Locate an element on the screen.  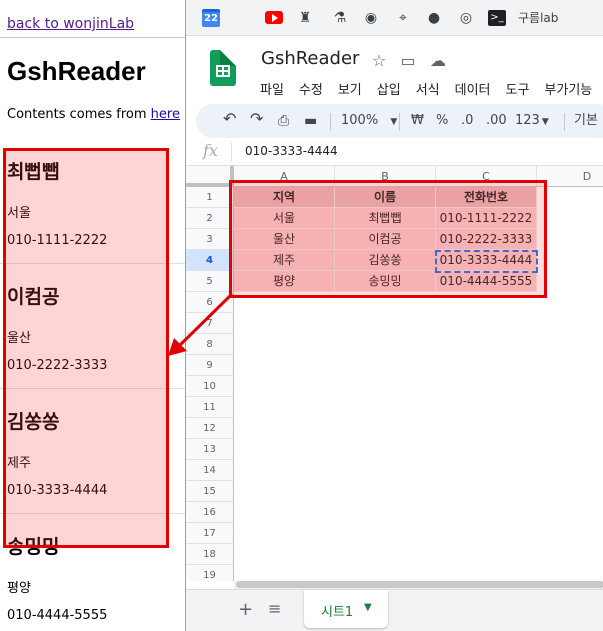
intro-text: Contents comes from here is located at coordinates (93, 114).